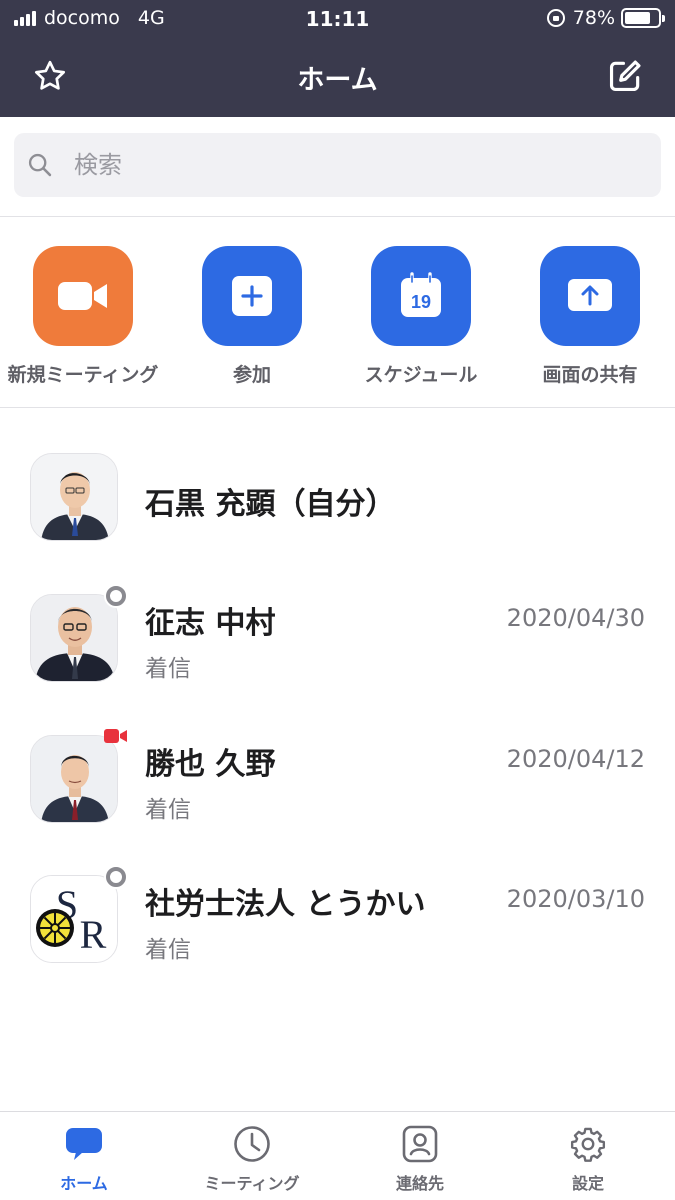  I want to click on contact-name: 石黒 充顕（自分）, so click(270, 504).